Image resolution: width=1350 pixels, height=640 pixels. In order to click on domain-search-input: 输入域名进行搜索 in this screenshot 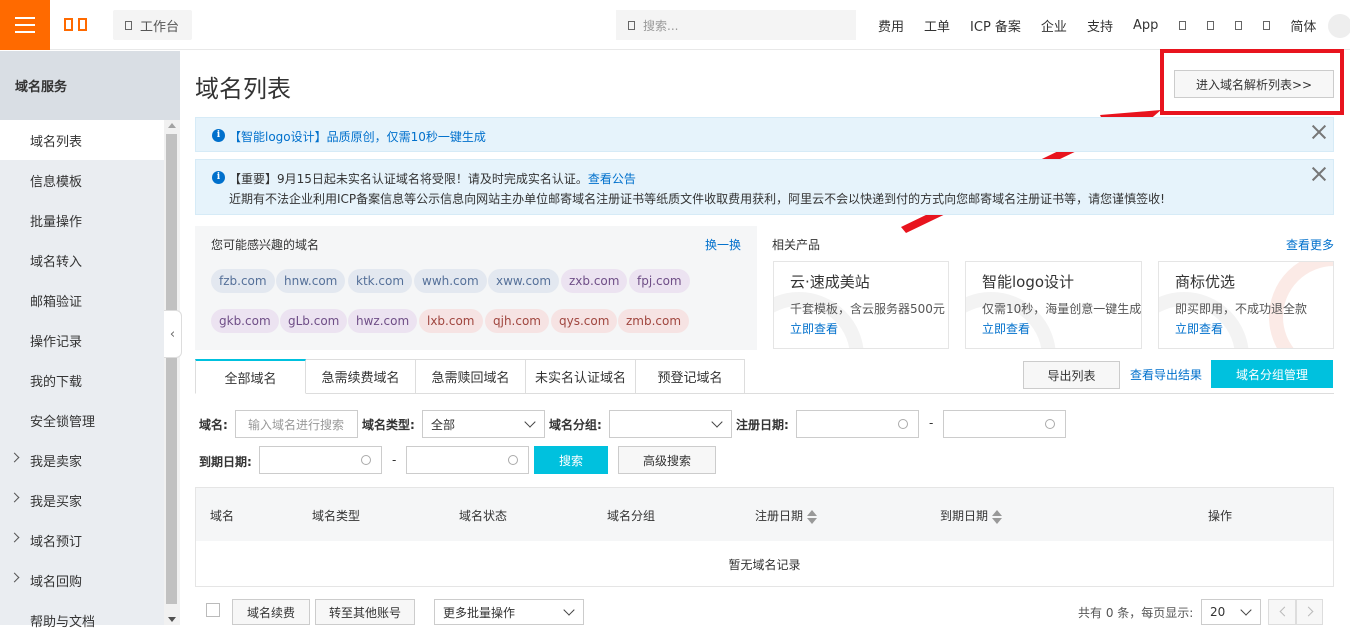, I will do `click(296, 424)`.